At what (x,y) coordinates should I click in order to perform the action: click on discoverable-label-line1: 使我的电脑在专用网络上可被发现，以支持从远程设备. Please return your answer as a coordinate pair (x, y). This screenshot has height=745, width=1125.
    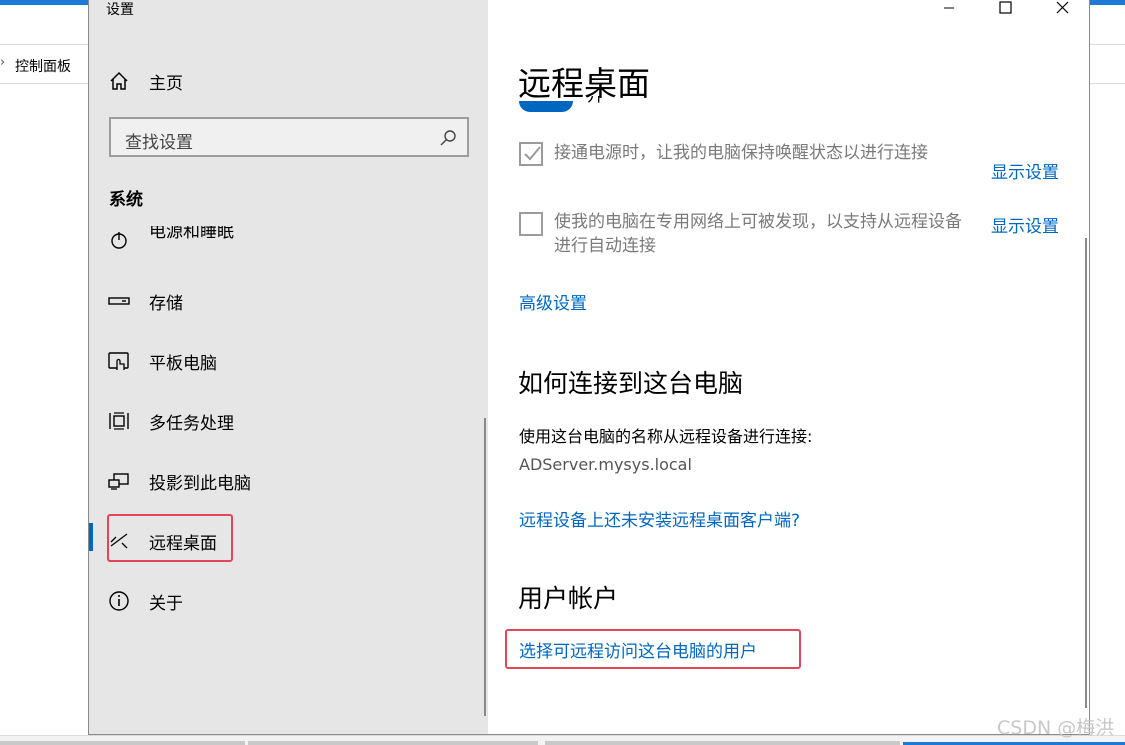
    Looking at the image, I should click on (758, 222).